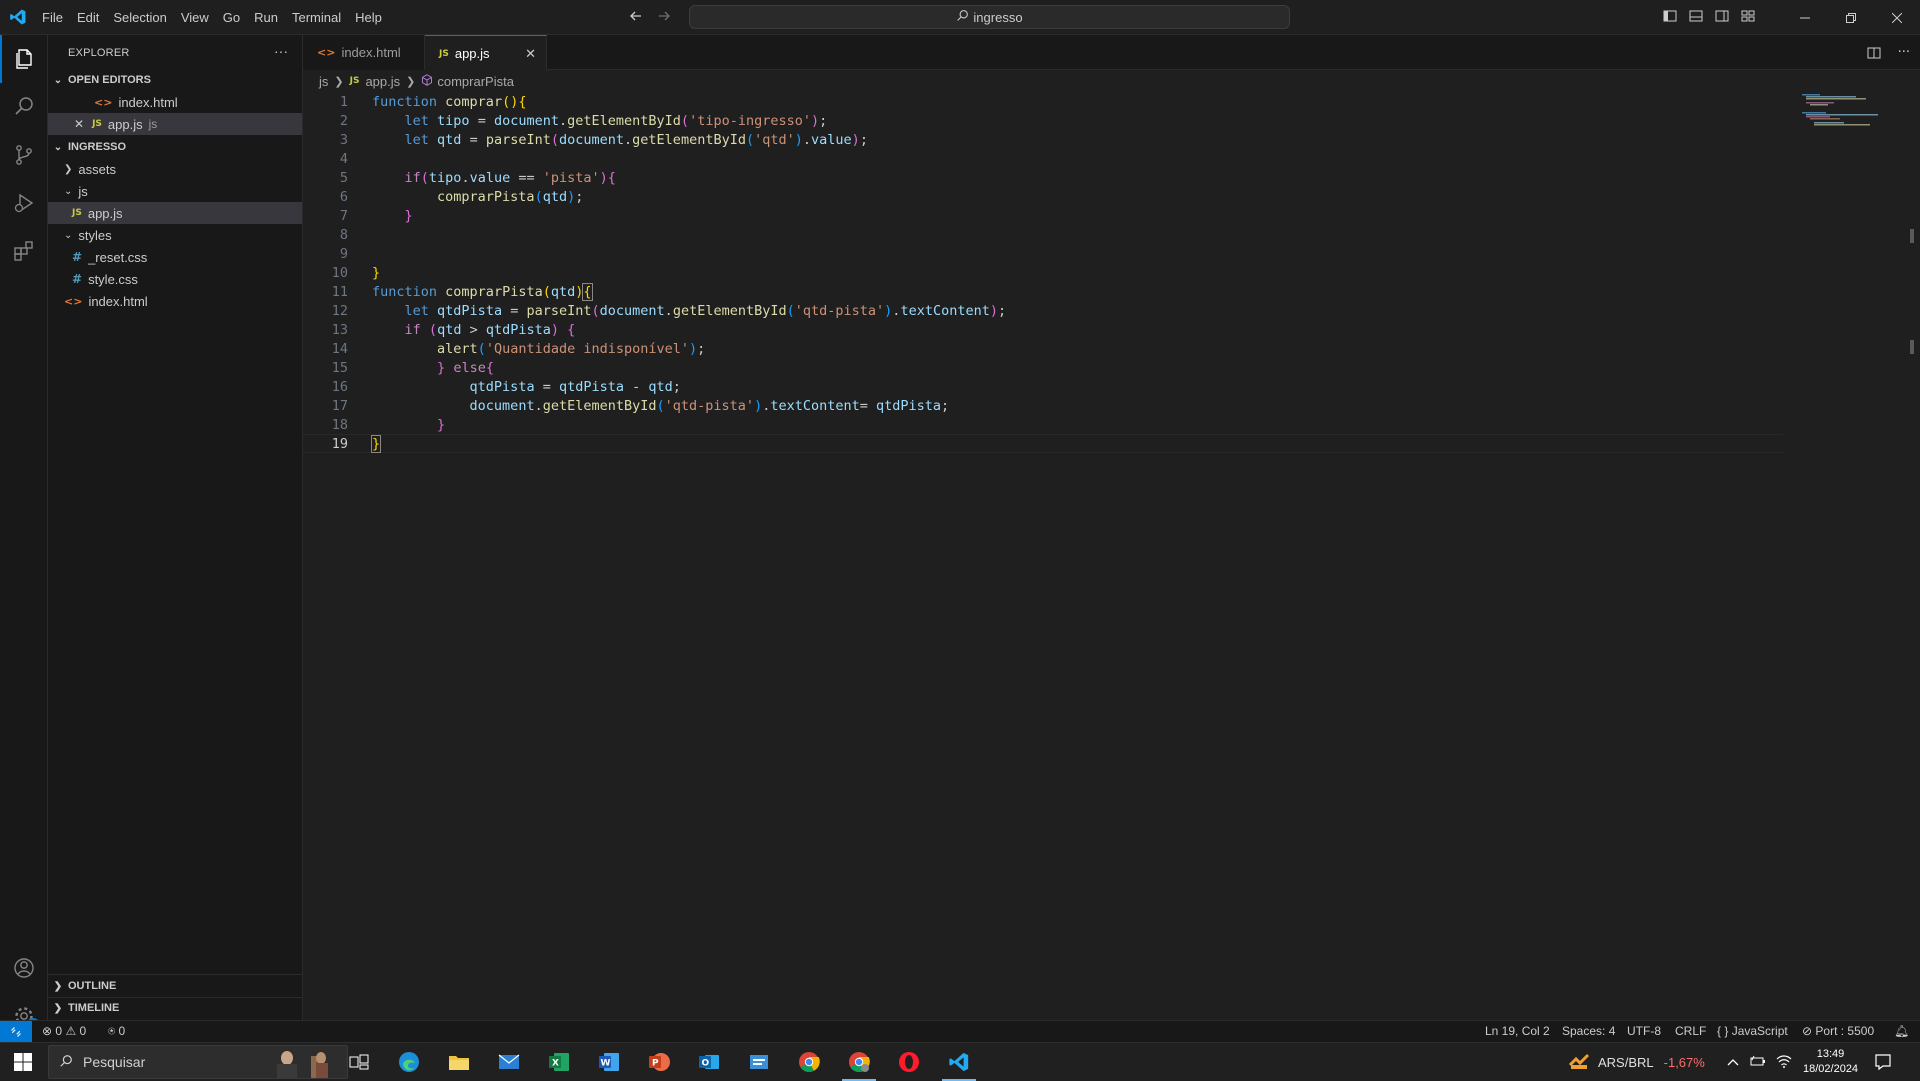  What do you see at coordinates (510, 177) in the screenshot?
I see `code-text: if(tipo.value == 'pista'){` at bounding box center [510, 177].